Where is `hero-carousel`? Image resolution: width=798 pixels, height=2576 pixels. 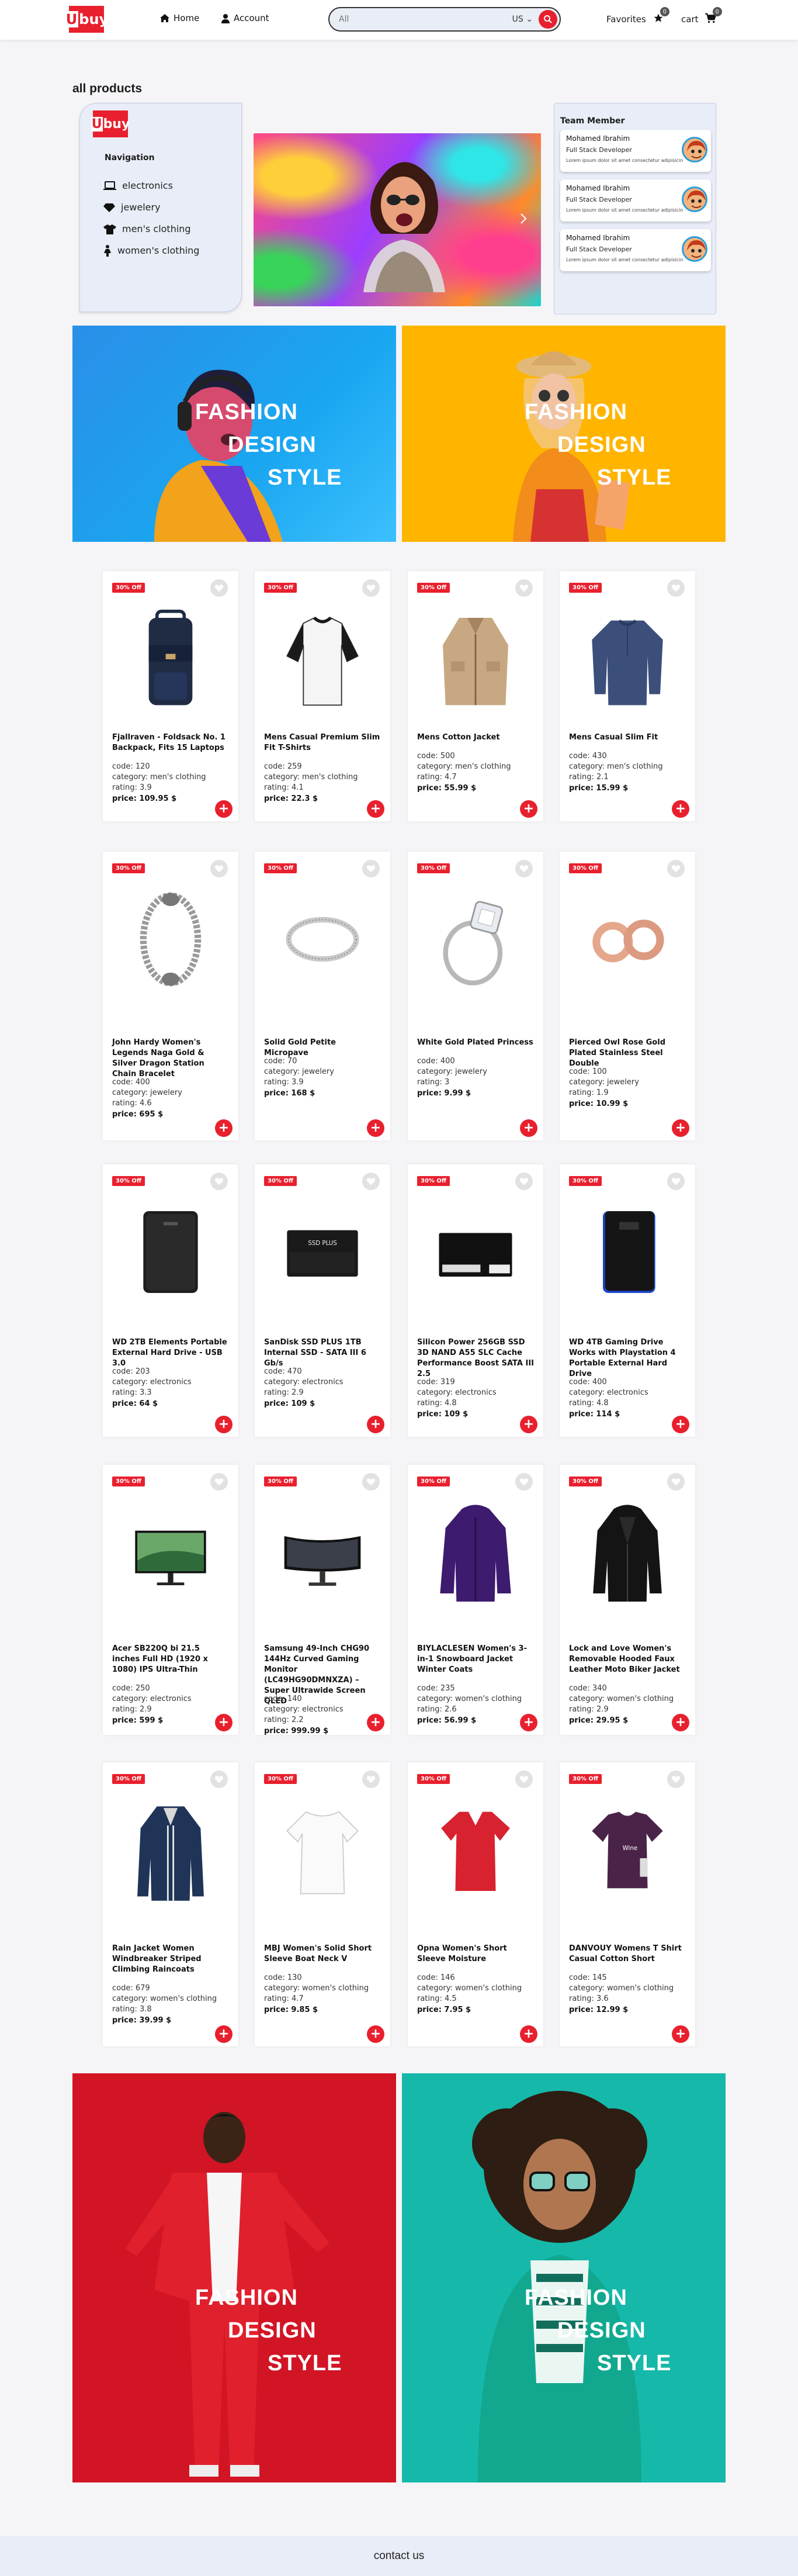 hero-carousel is located at coordinates (397, 219).